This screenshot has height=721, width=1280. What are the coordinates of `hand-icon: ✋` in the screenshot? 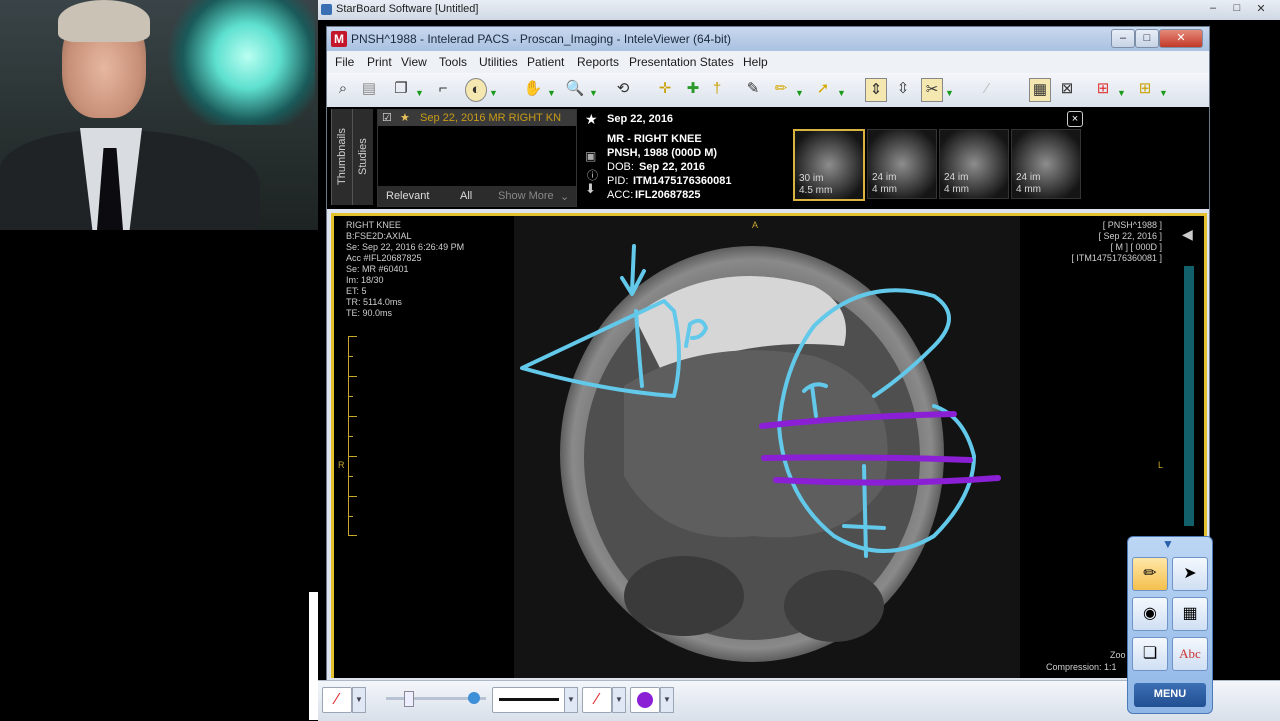 It's located at (533, 89).